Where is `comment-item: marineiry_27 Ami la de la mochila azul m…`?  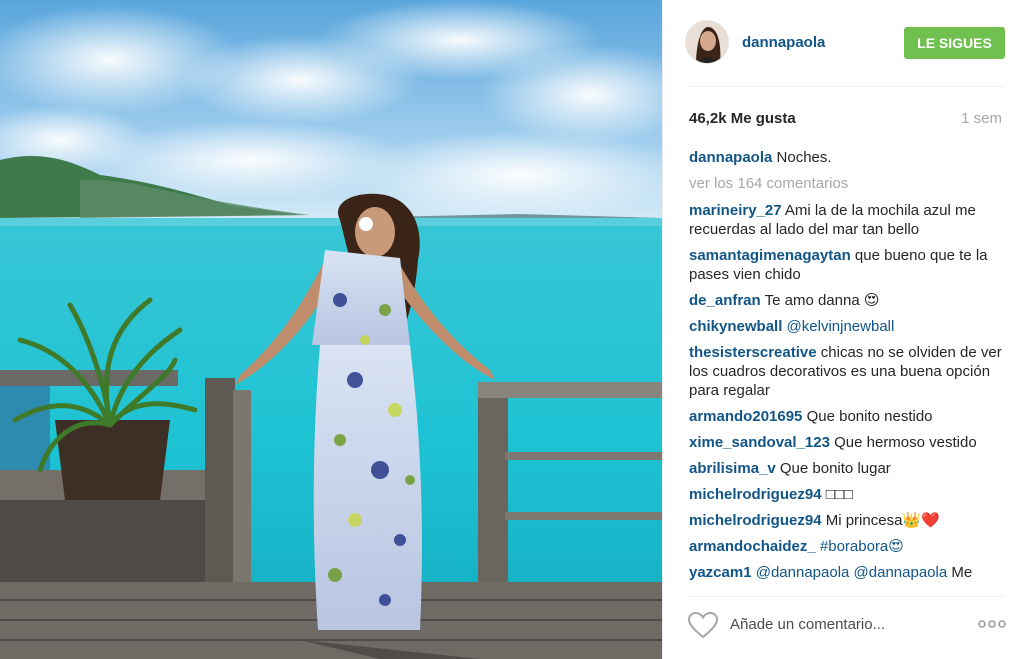 comment-item: marineiry_27 Ami la de la mochila azul m… is located at coordinates (847, 220).